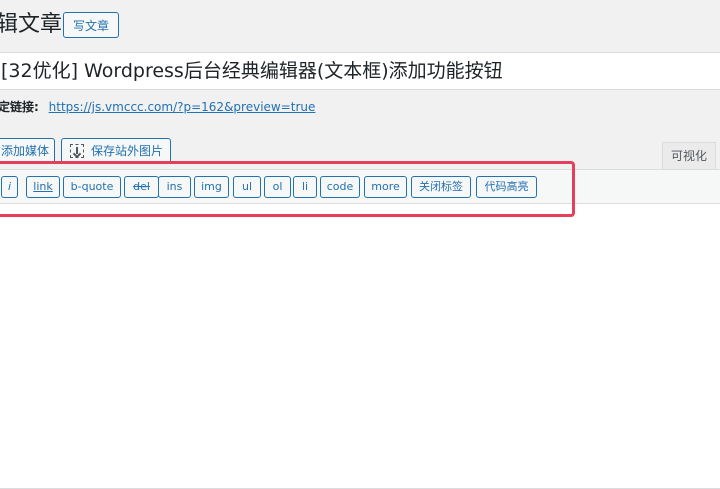 The width and height of the screenshot is (720, 489). I want to click on page-title: 辑文章, so click(31, 24).